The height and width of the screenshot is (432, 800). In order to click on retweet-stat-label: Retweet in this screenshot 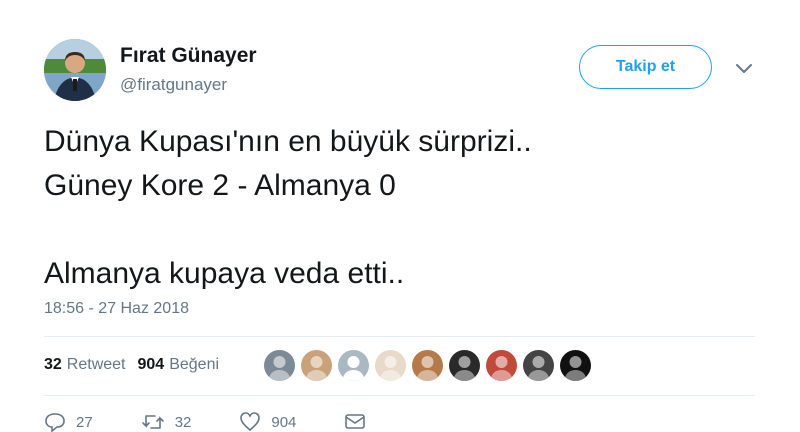, I will do `click(96, 364)`.